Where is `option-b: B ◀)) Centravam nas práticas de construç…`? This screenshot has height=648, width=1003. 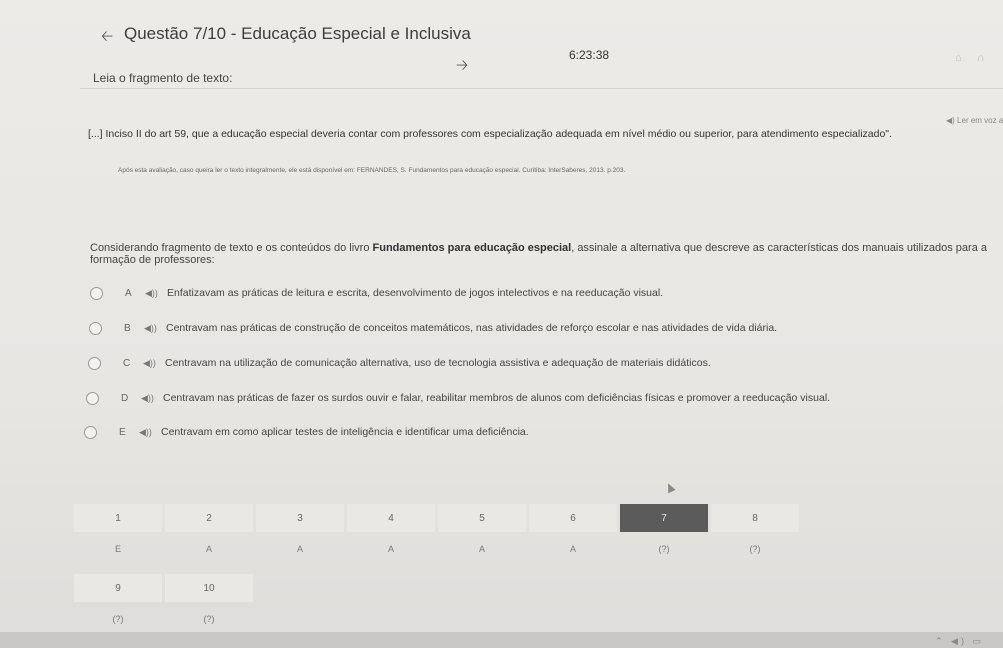
option-b: B ◀)) Centravam nas práticas de construç… is located at coordinates (433, 328).